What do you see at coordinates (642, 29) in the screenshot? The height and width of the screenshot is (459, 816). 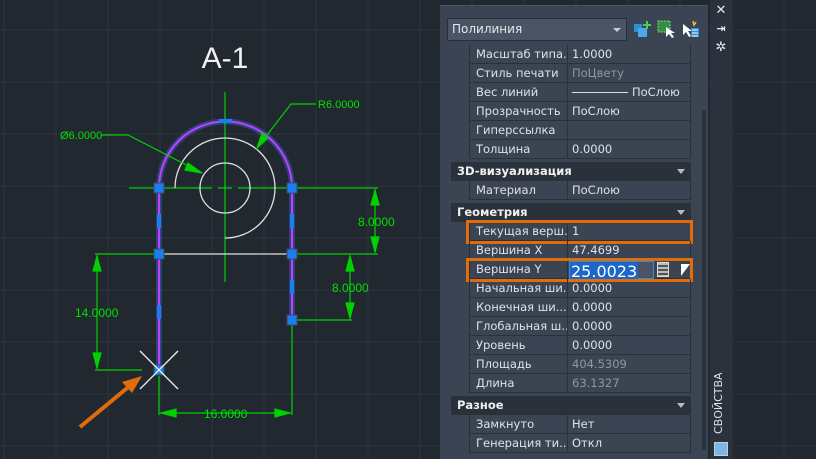 I see `add-to-selection-icon` at bounding box center [642, 29].